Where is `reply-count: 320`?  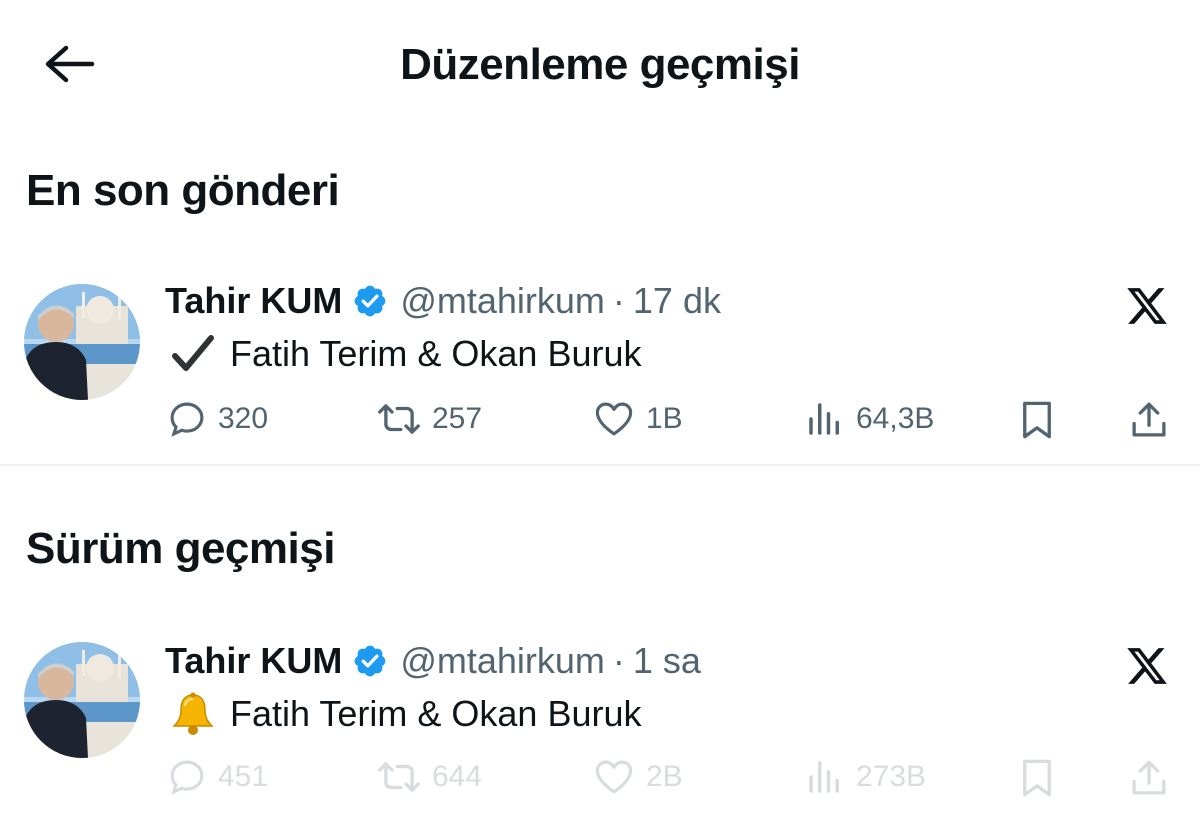 reply-count: 320 is located at coordinates (243, 418).